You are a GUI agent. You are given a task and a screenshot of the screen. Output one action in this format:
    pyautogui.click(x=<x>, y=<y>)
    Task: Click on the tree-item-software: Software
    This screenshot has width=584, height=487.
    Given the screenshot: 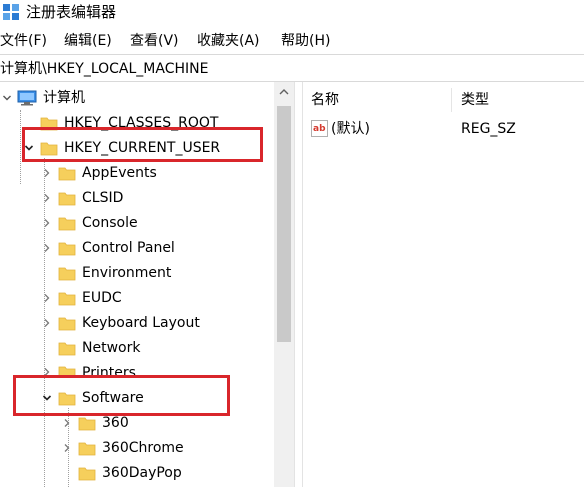 What is the action you would take?
    pyautogui.click(x=92, y=397)
    